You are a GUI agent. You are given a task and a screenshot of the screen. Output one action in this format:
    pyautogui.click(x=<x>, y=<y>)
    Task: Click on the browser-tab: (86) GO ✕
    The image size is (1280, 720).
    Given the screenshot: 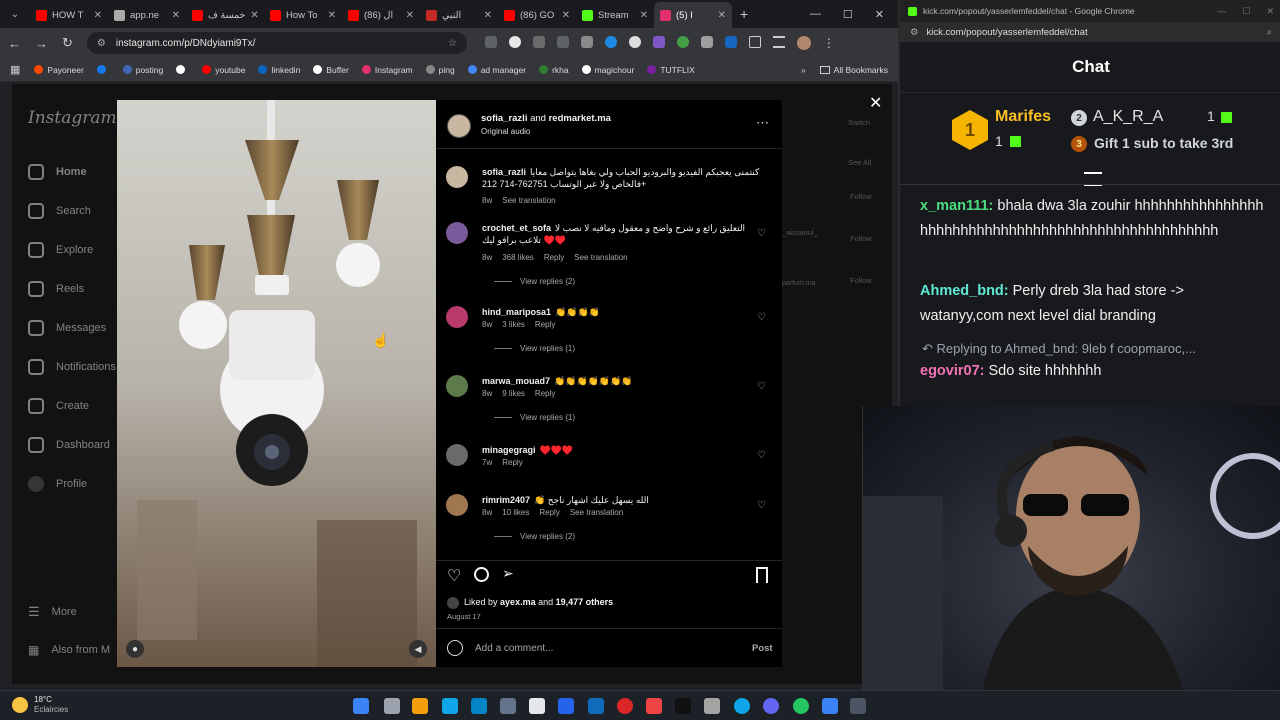 What is the action you would take?
    pyautogui.click(x=537, y=15)
    